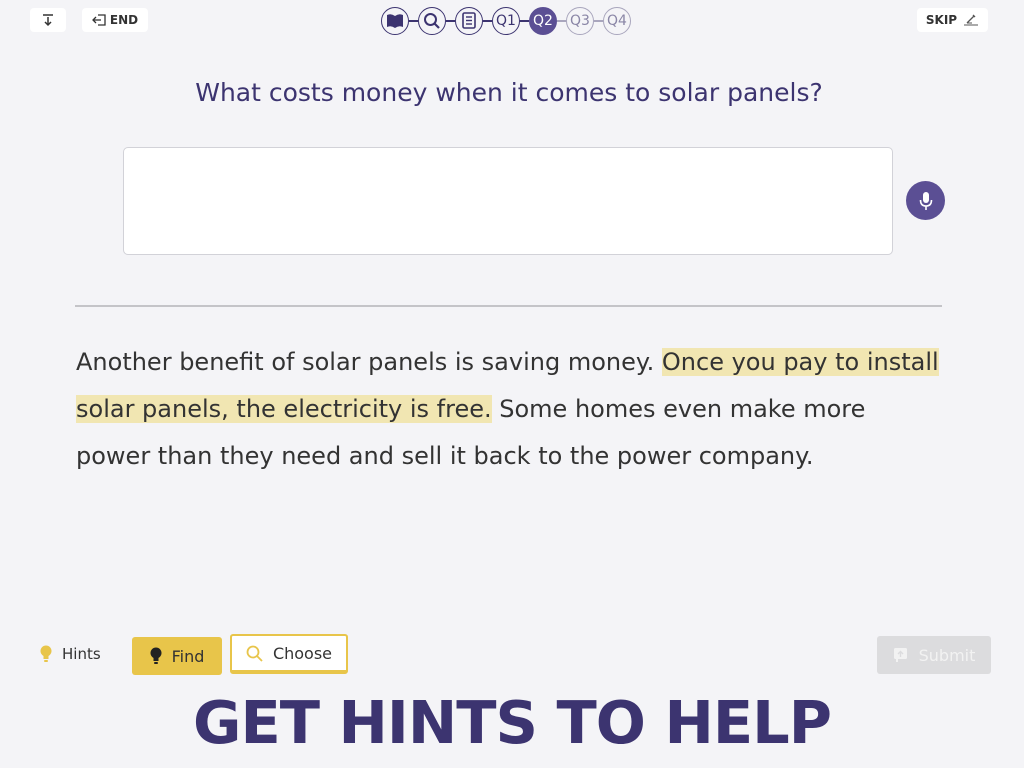 This screenshot has height=768, width=1024. I want to click on step-q1: Q1, so click(506, 20).